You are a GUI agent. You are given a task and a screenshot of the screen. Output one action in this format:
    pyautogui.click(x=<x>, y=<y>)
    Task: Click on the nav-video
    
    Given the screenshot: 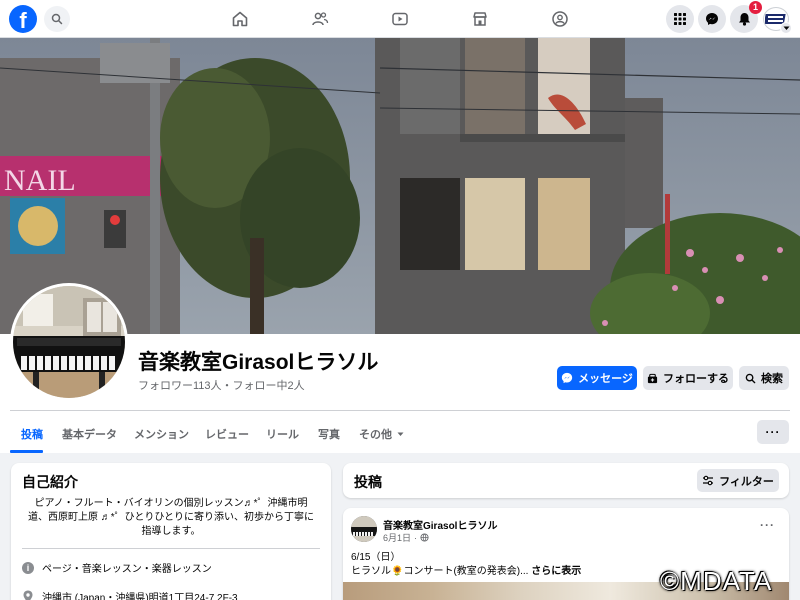 What is the action you would take?
    pyautogui.click(x=400, y=19)
    